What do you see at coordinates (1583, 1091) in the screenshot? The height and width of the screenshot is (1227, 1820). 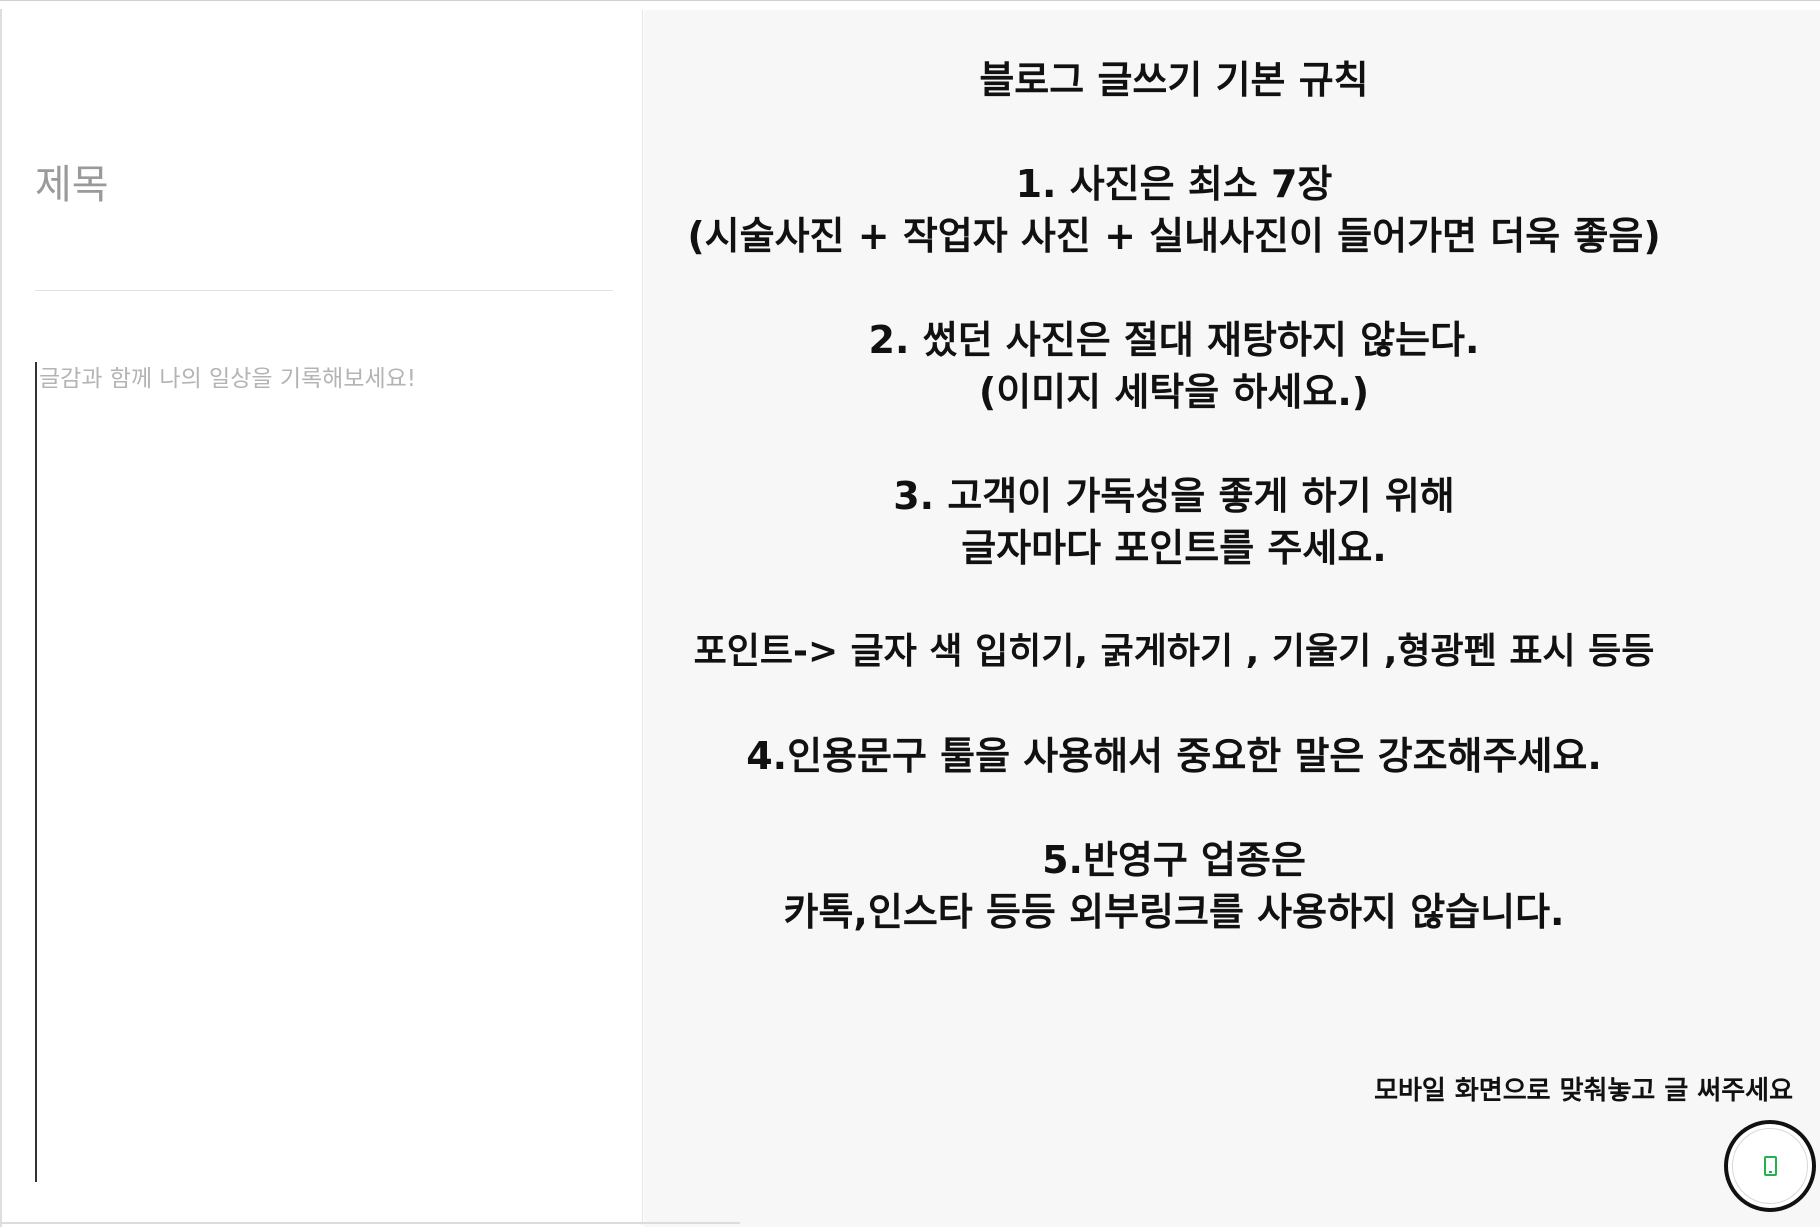 I see `mobile-view-note: 모바일 화면으로 맞춰놓고 글 써주세요` at bounding box center [1583, 1091].